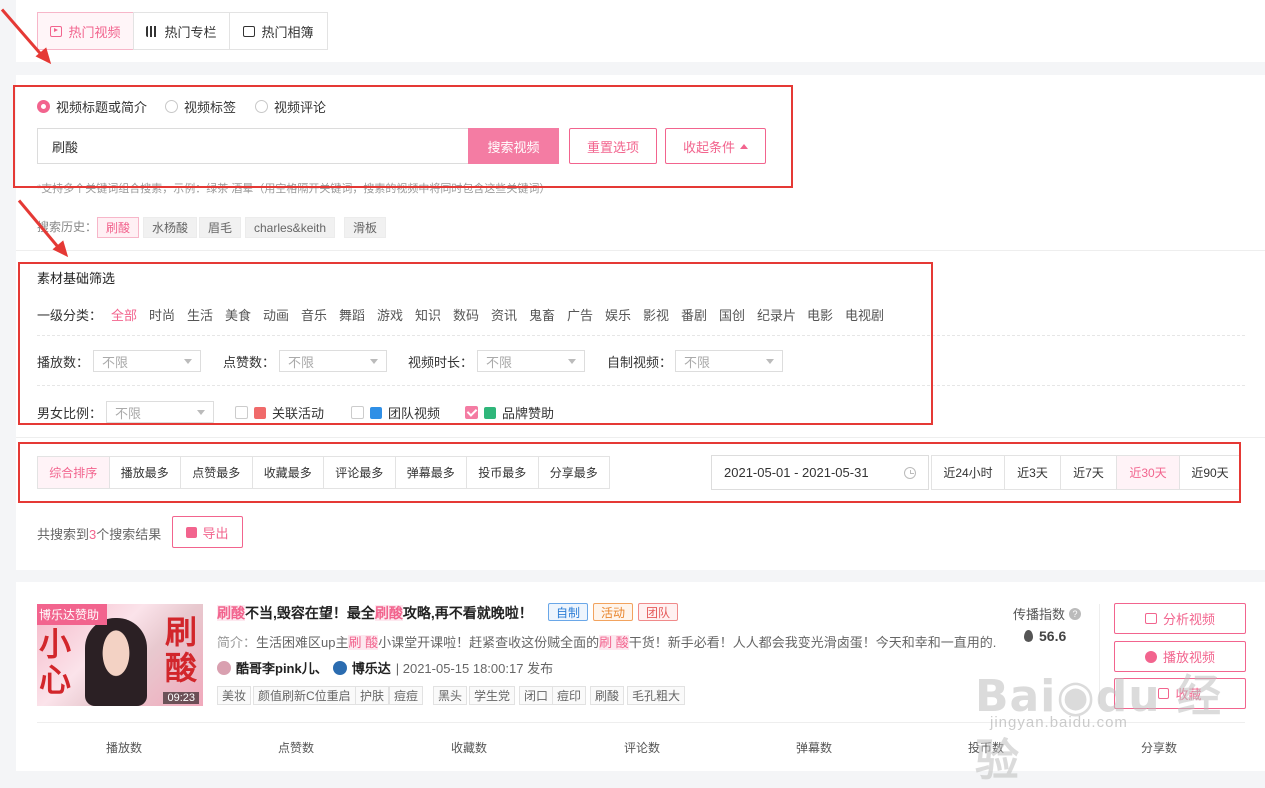 The image size is (1265, 788). I want to click on keyword-tag: 学生党, so click(492, 695).